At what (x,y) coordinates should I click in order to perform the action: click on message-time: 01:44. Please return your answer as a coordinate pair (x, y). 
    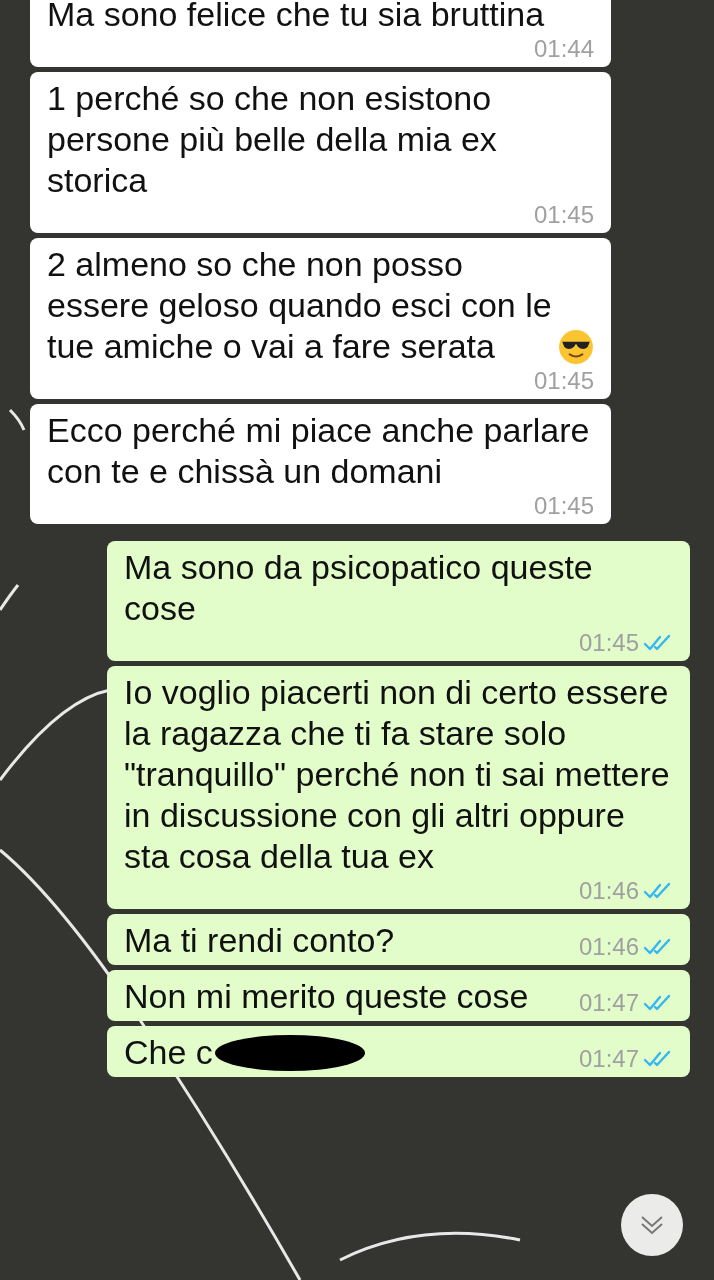
    Looking at the image, I should click on (563, 49).